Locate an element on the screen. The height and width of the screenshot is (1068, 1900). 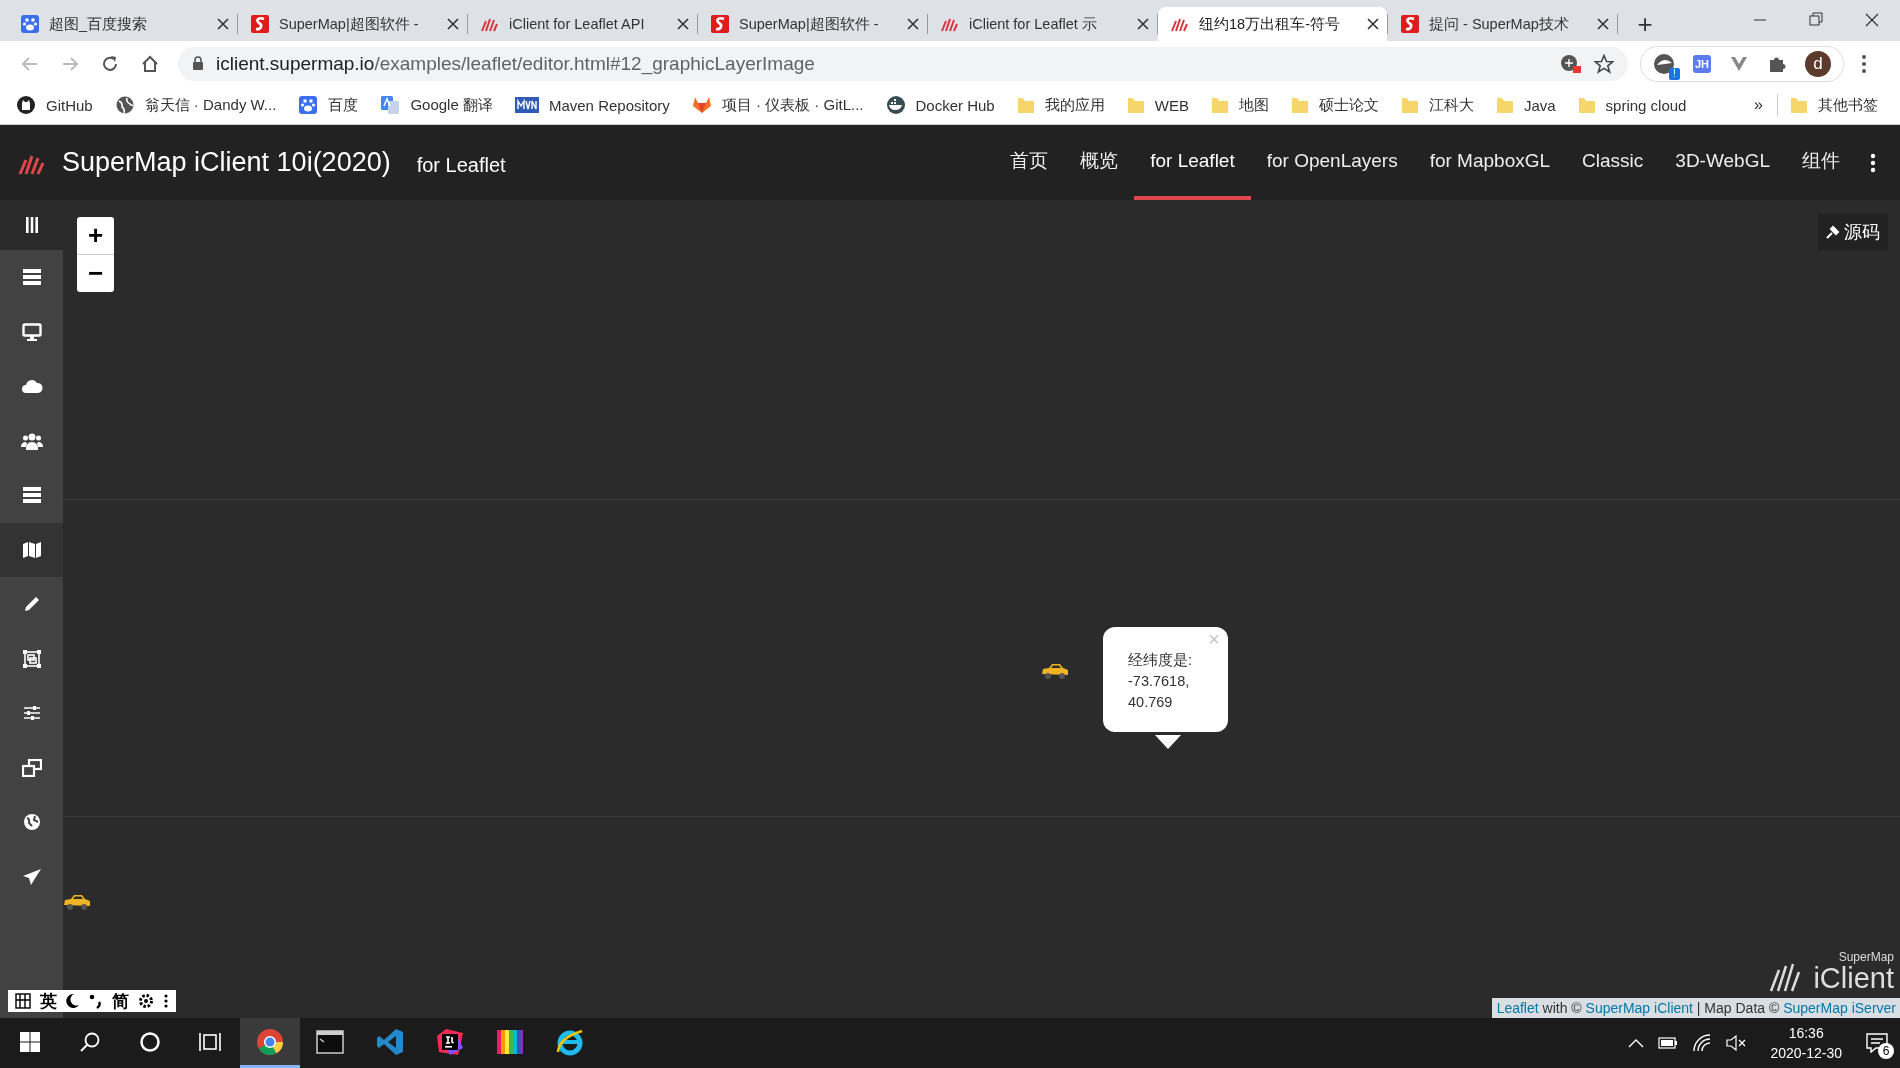
home-icon is located at coordinates (150, 63).